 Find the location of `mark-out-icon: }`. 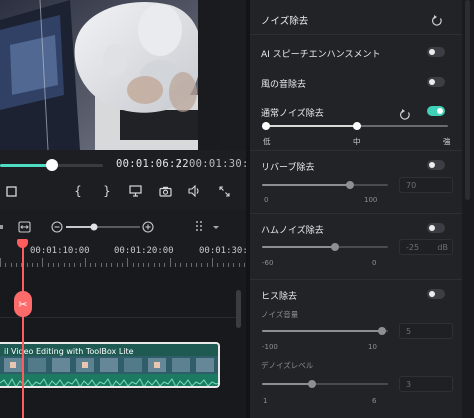

mark-out-icon: } is located at coordinates (107, 191).